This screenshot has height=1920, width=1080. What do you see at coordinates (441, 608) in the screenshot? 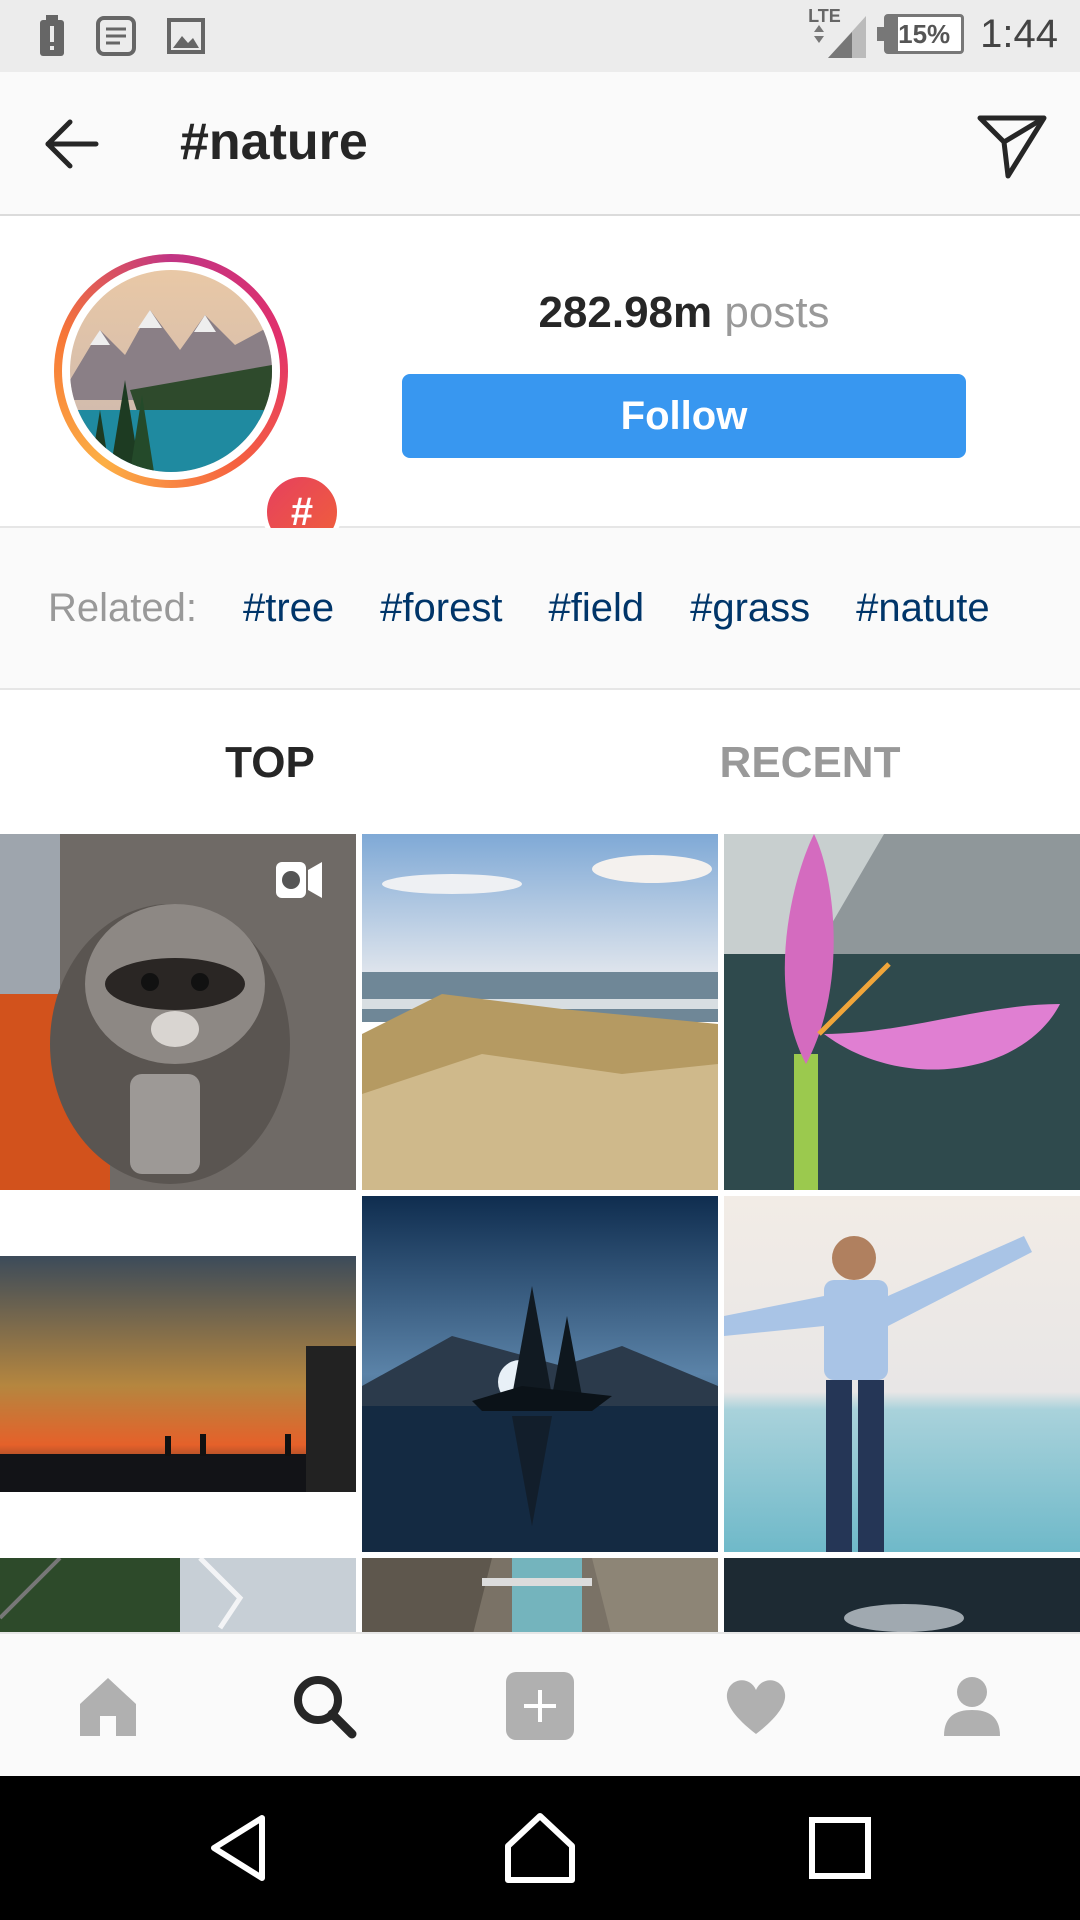
I see `related-tag: #forest` at bounding box center [441, 608].